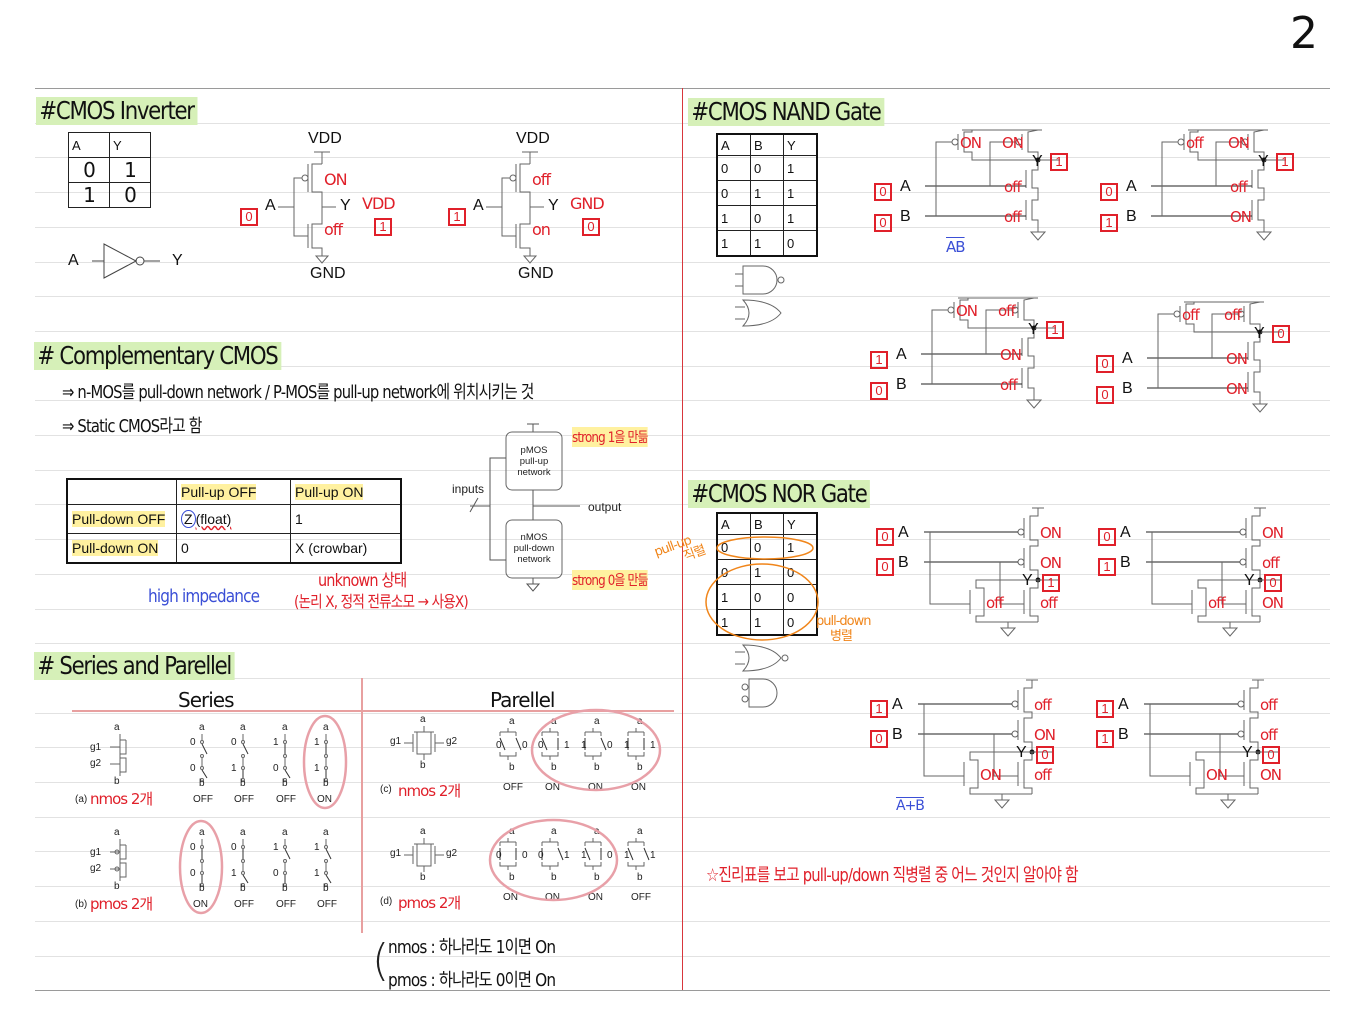 Image resolution: width=1365 pixels, height=1024 pixels. I want to click on pmos-block-label: pMOS pull-up network, so click(534, 461).